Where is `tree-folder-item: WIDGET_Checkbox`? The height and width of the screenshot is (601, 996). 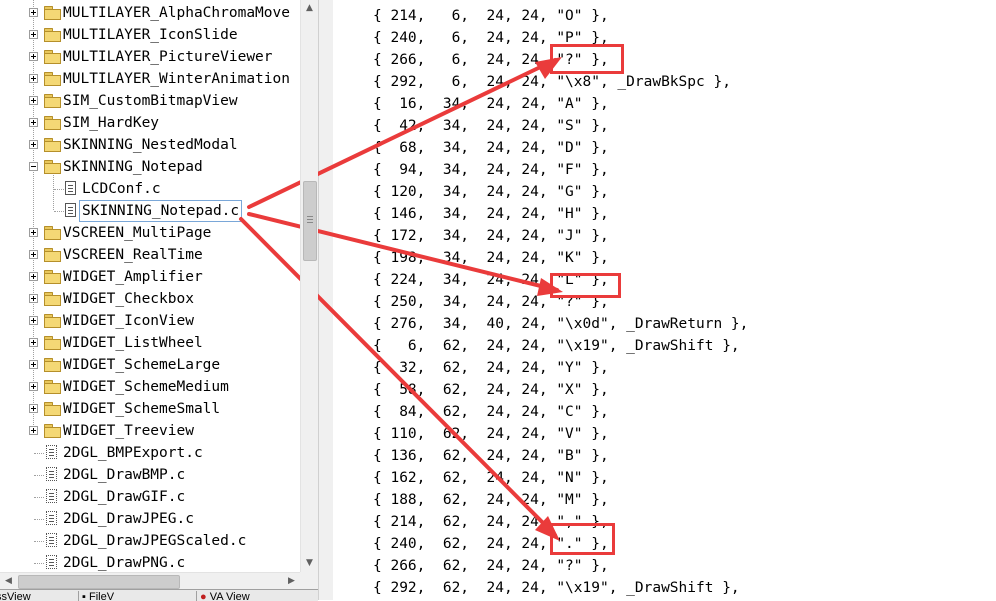
tree-folder-item: WIDGET_Checkbox is located at coordinates (150, 299).